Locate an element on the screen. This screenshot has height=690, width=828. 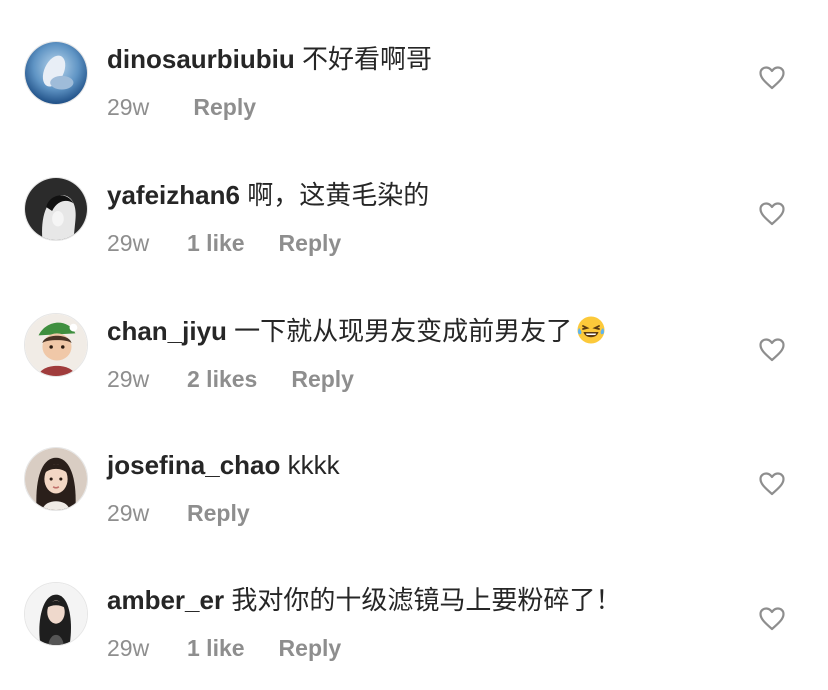
username: yafeizhan6 is located at coordinates (173, 195).